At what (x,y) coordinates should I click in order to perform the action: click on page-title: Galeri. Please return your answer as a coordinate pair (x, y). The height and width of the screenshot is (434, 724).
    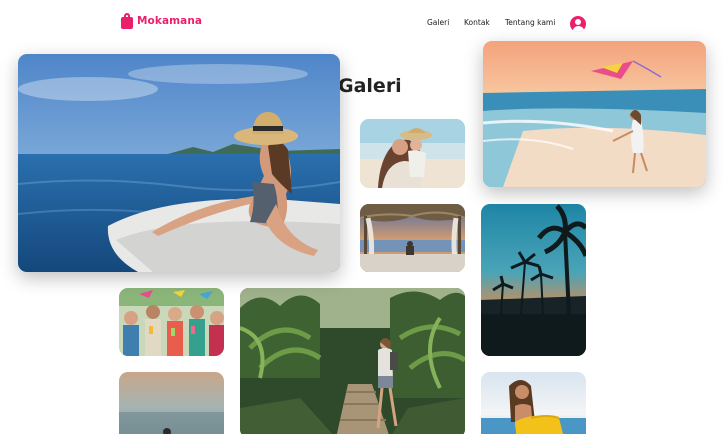
    Looking at the image, I should click on (370, 86).